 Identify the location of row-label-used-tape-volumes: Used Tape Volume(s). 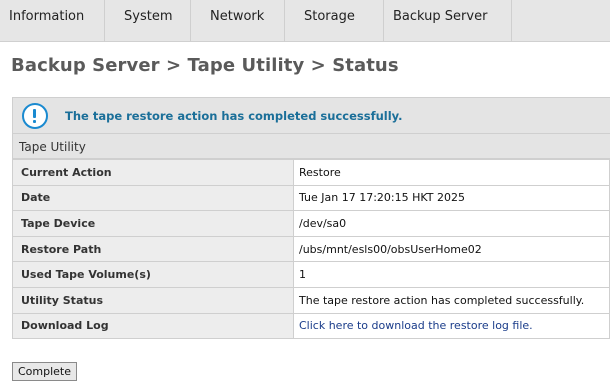
(153, 274).